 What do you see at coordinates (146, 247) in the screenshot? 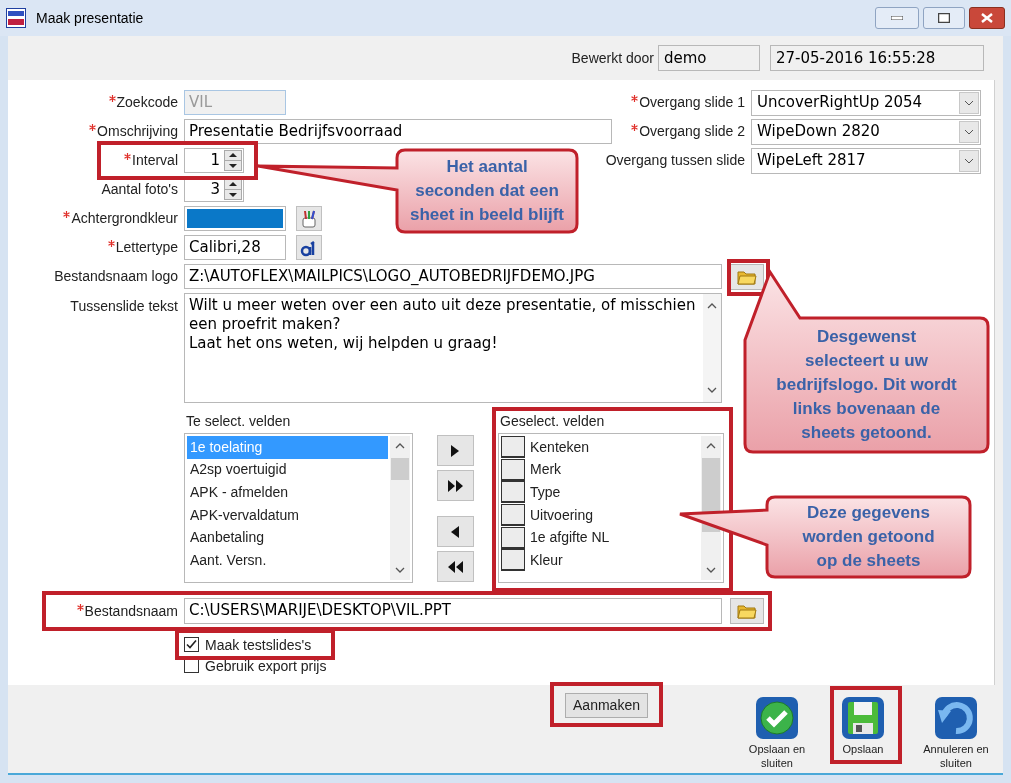
I see `field-label: Lettertype` at bounding box center [146, 247].